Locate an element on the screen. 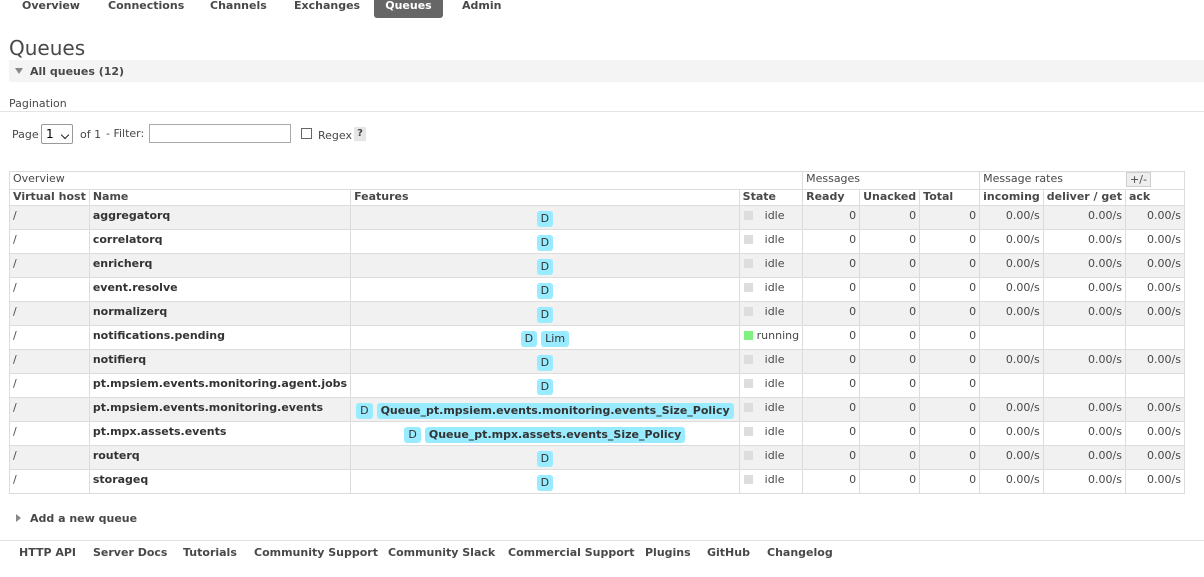 The image size is (1204, 577). queue-name-link: storageq is located at coordinates (220, 481).